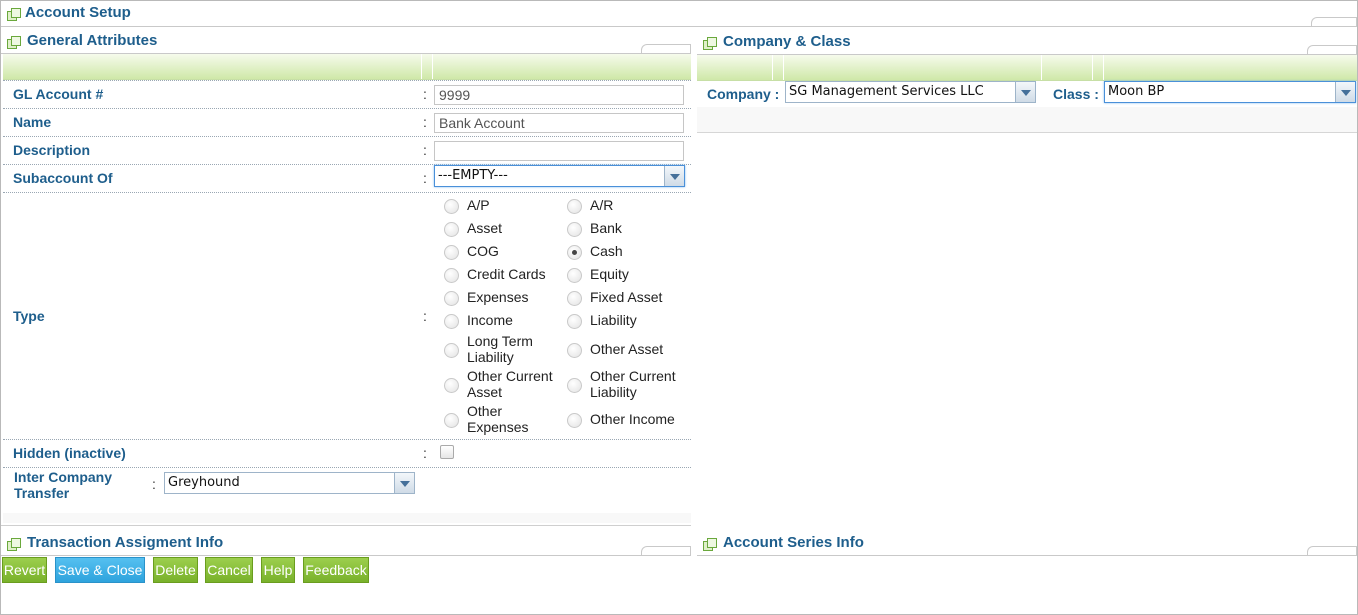  I want to click on company-pane-footer, so click(1027, 120).